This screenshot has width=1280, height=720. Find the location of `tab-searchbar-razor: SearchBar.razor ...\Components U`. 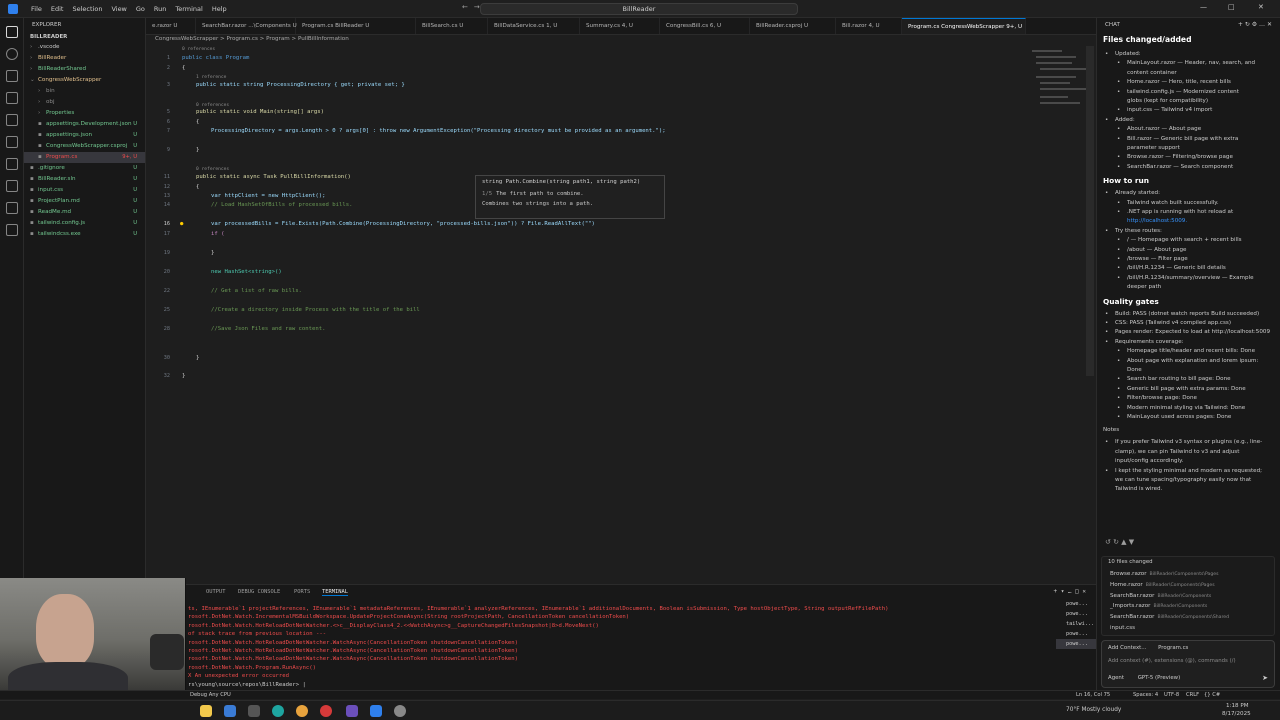

tab-searchbar-razor: SearchBar.razor ...\Components U is located at coordinates (246, 26).